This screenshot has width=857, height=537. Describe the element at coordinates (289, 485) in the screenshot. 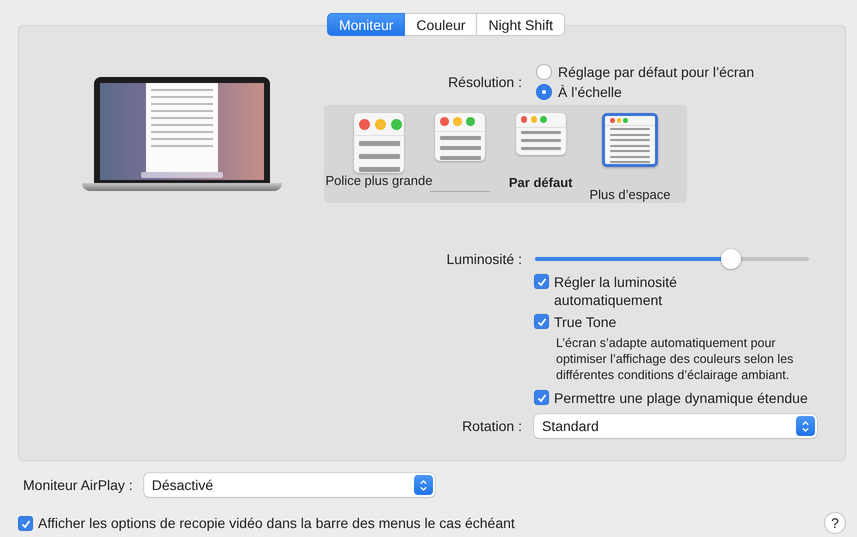

I see `airplay-dropdown: Désactivé` at that location.